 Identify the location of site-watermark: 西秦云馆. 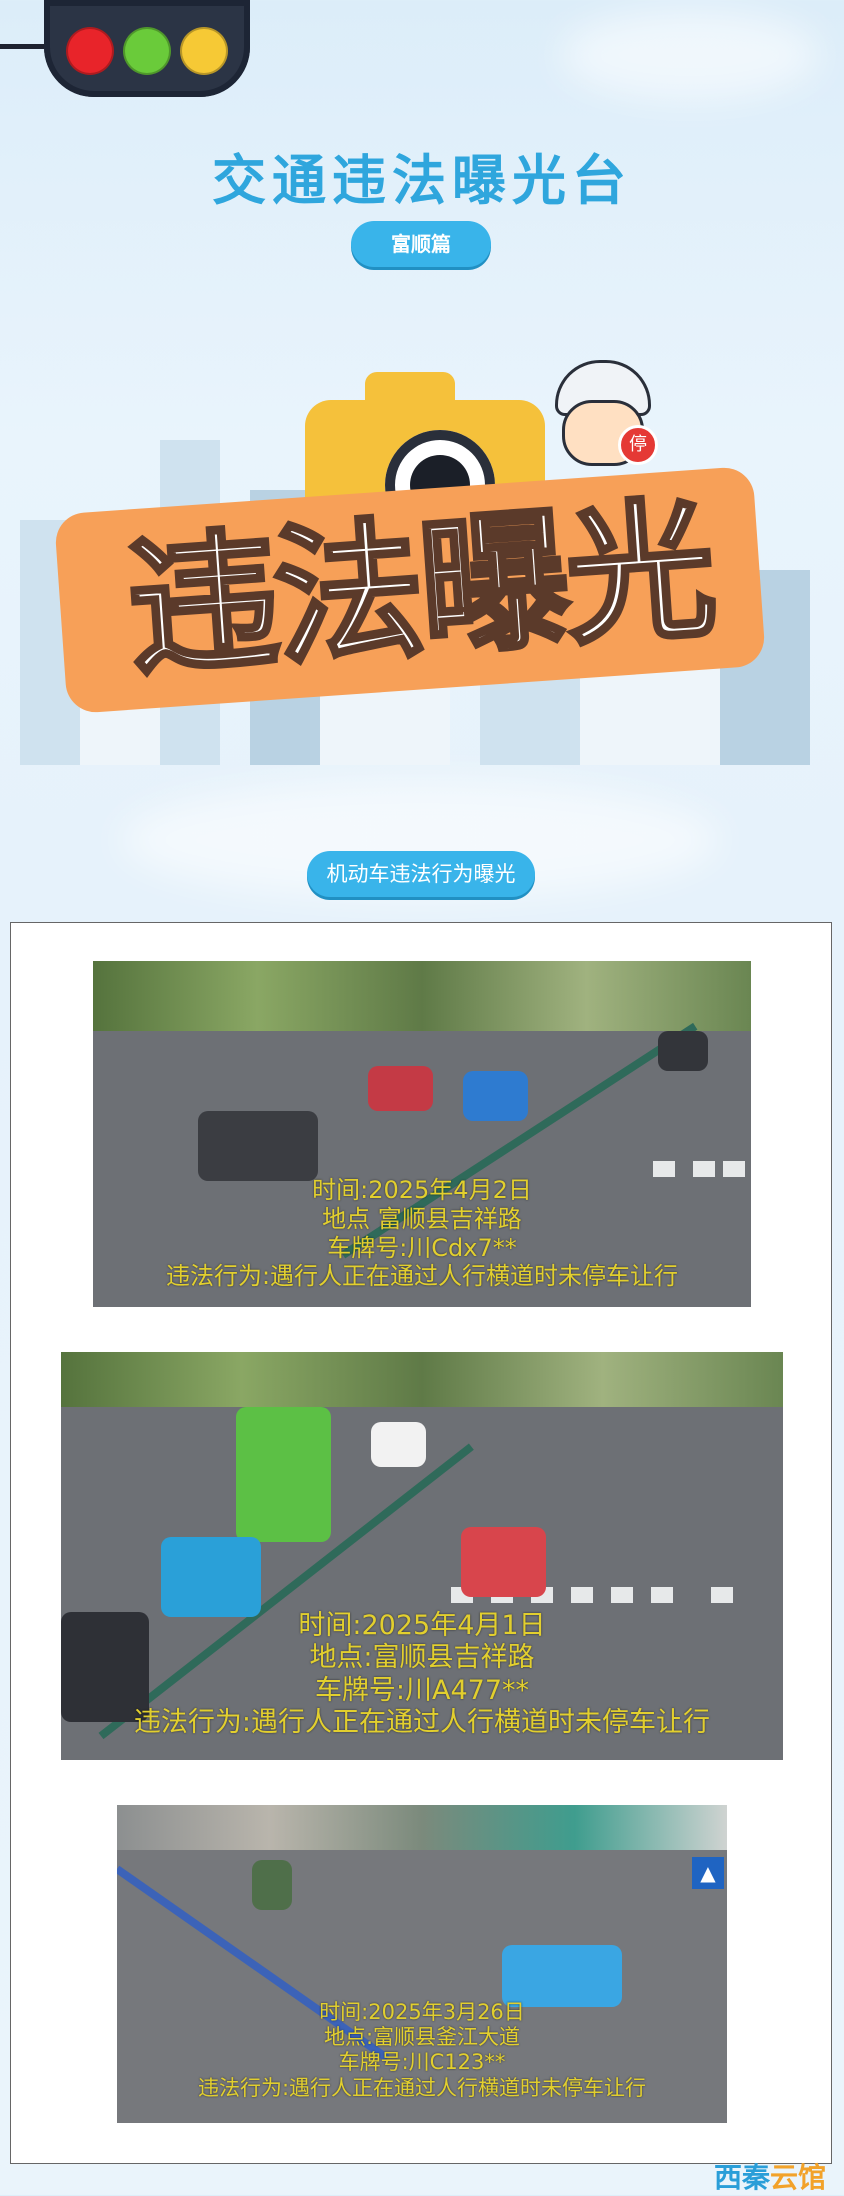
(770, 2176).